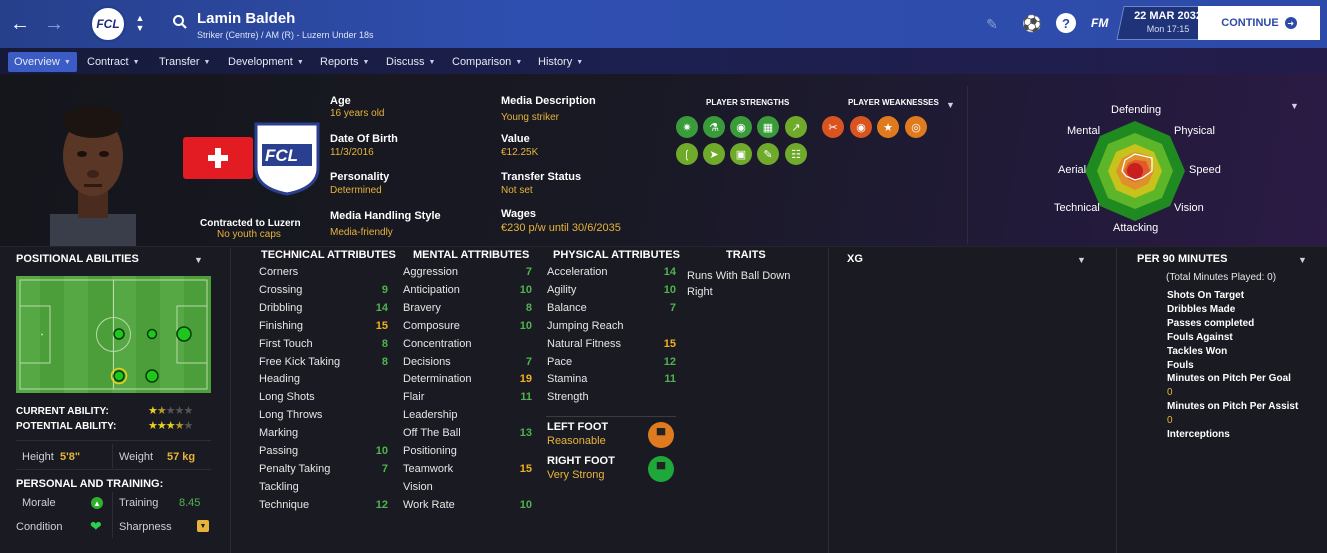 This screenshot has width=1327, height=553. I want to click on fm-logo: FM, so click(1099, 23).